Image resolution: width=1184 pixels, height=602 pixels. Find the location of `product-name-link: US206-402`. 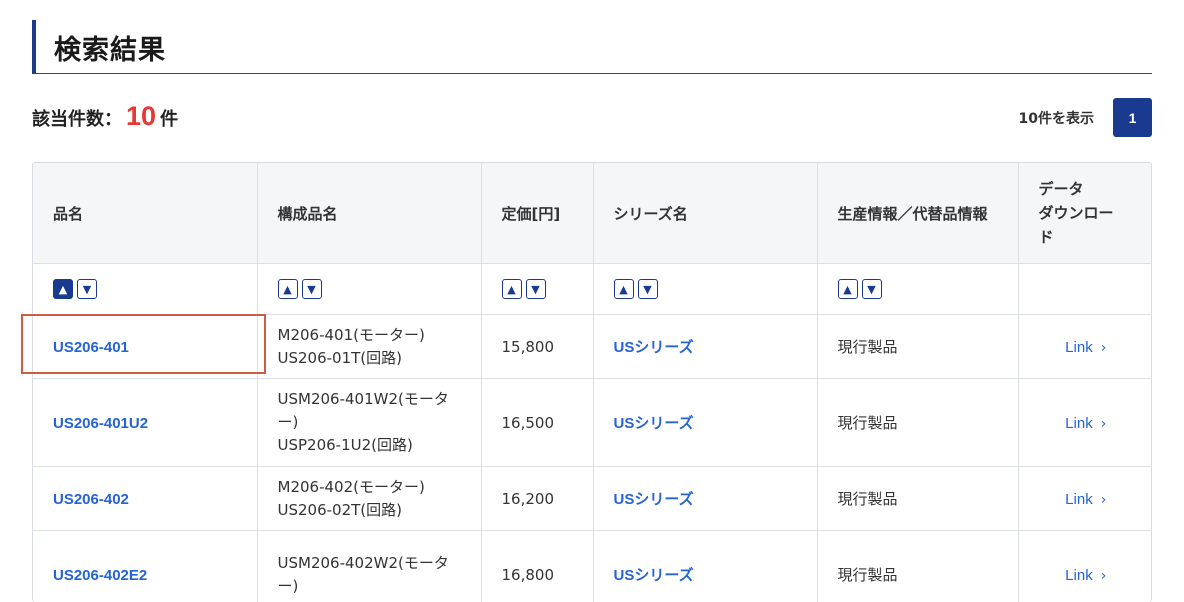

product-name-link: US206-402 is located at coordinates (91, 499).